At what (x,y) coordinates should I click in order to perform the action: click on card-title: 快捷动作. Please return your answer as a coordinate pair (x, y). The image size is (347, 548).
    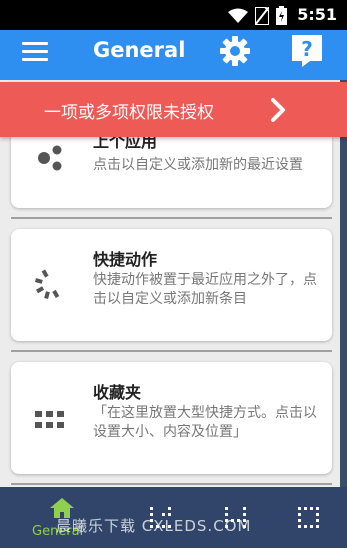
    Looking at the image, I should click on (125, 259).